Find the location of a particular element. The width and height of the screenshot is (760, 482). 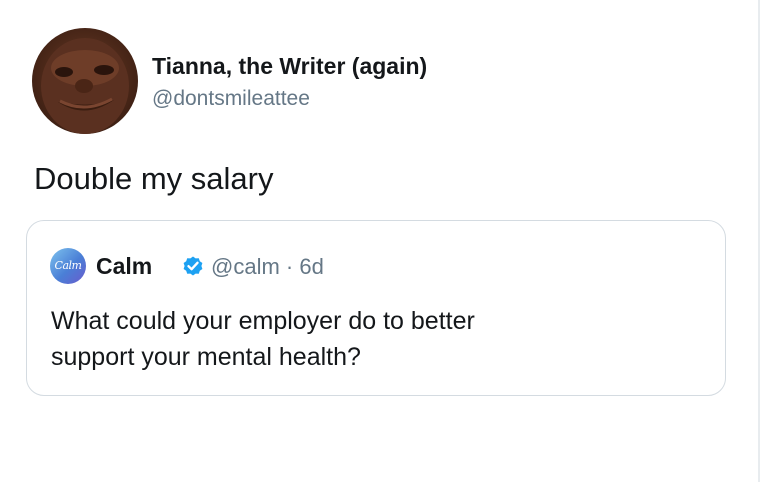

quoted-author-avatar: Calm is located at coordinates (68, 266).